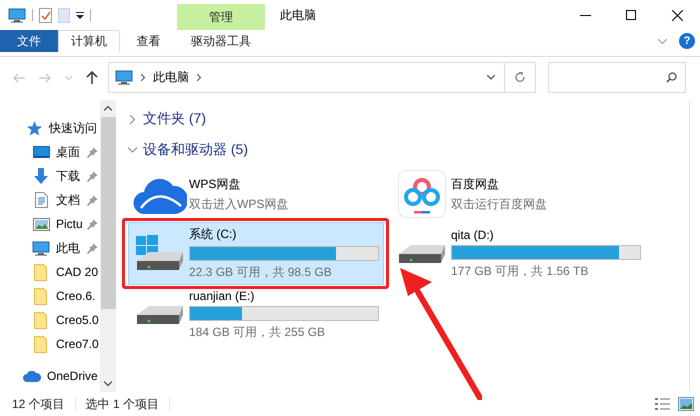  I want to click on tool-group-label: 管理, so click(221, 17).